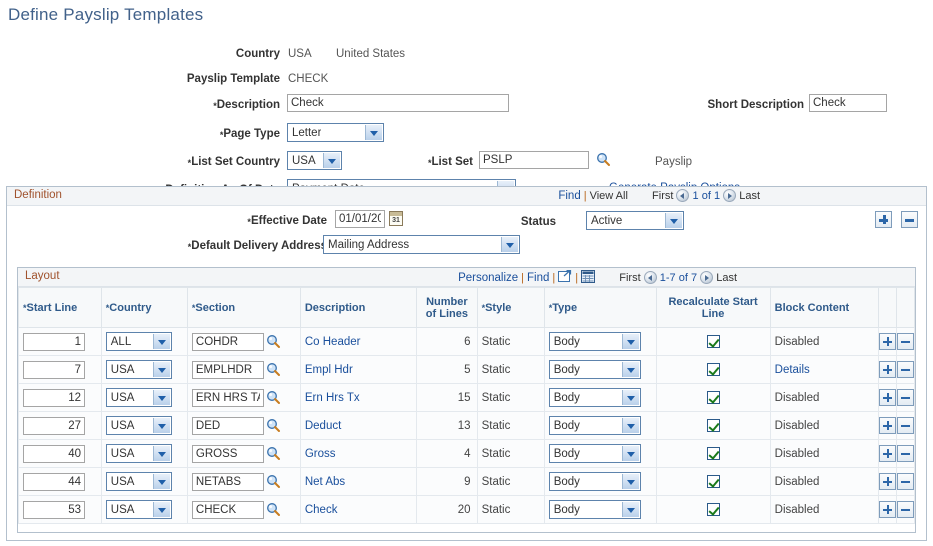 Image resolution: width=933 pixels, height=546 pixels. What do you see at coordinates (749, 196) in the screenshot?
I see `definition-last-label: Last` at bounding box center [749, 196].